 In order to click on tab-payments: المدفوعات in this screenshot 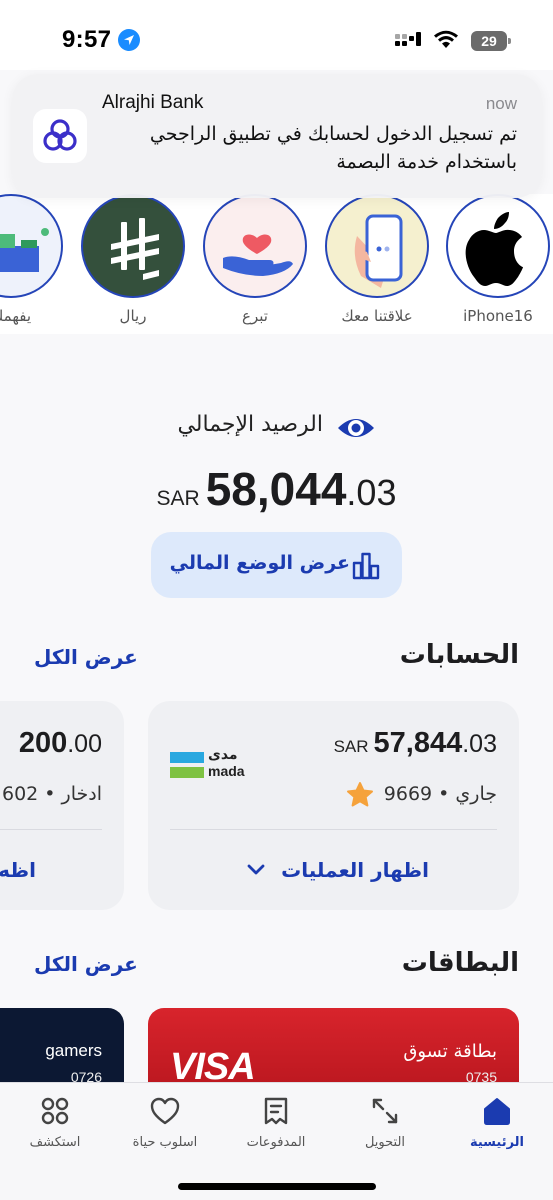, I will do `click(276, 1125)`.